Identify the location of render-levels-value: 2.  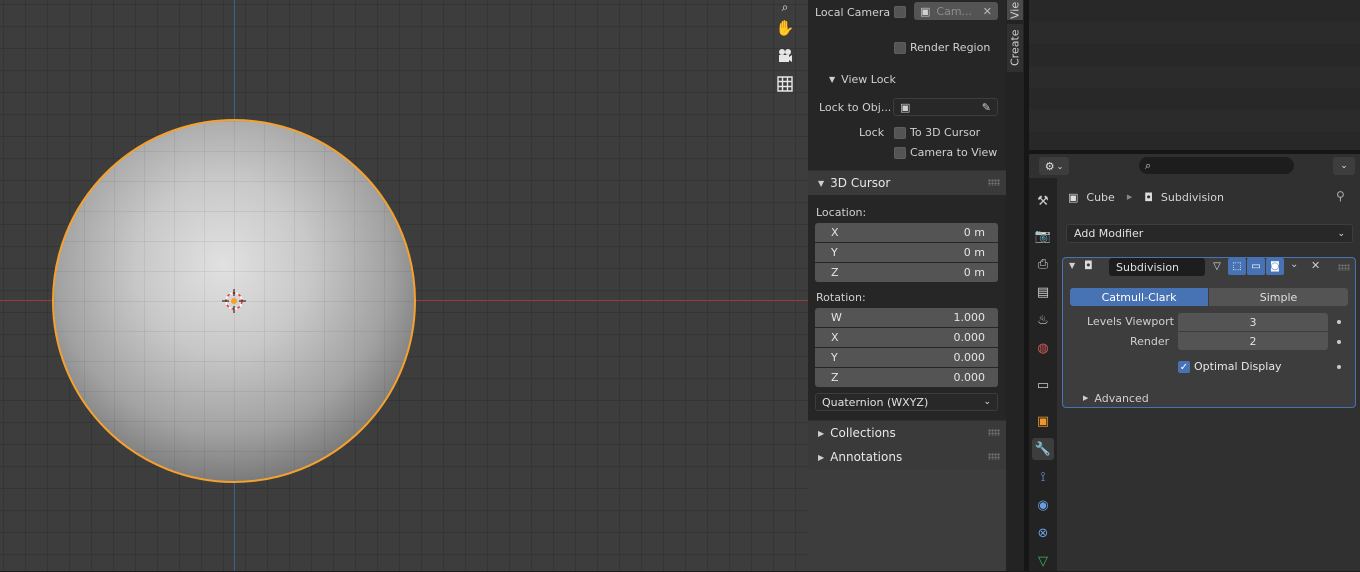
(1253, 341).